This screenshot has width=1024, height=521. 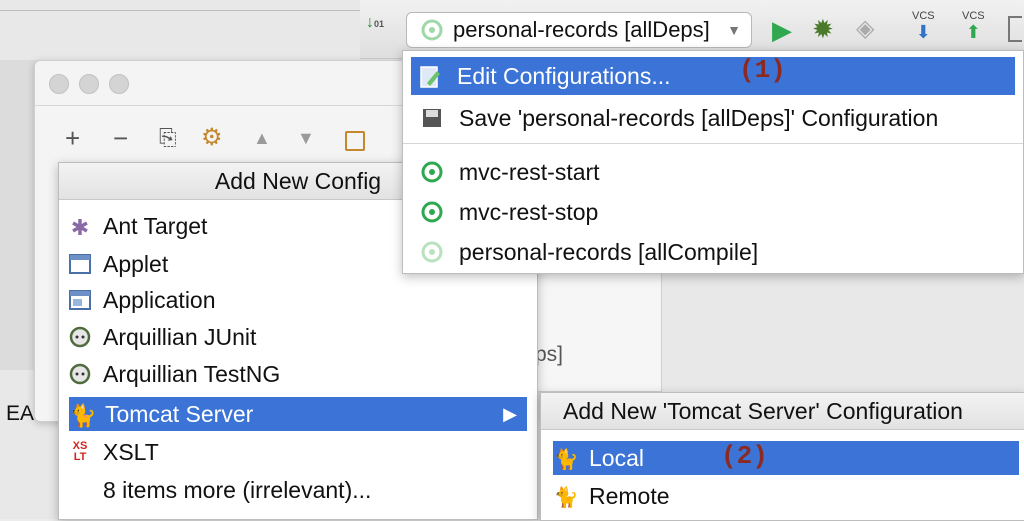 I want to click on menu-item-arquillian-testng: Arquillian TestNG, so click(x=297, y=374).